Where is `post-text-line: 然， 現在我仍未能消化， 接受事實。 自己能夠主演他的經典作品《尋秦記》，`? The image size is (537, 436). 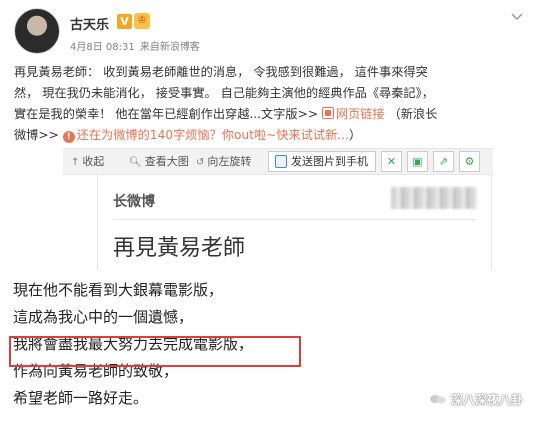 post-text-line: 然， 現在我仍未能消化， 接受事實。 自己能夠主演他的經典作品《尋秦記》， is located at coordinates (224, 93).